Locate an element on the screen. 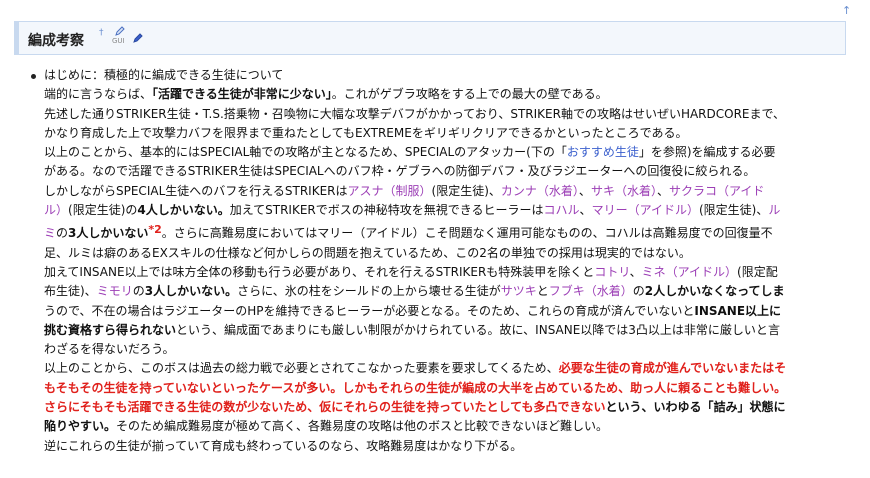 The image size is (870, 478). text: (限定配 is located at coordinates (757, 271).